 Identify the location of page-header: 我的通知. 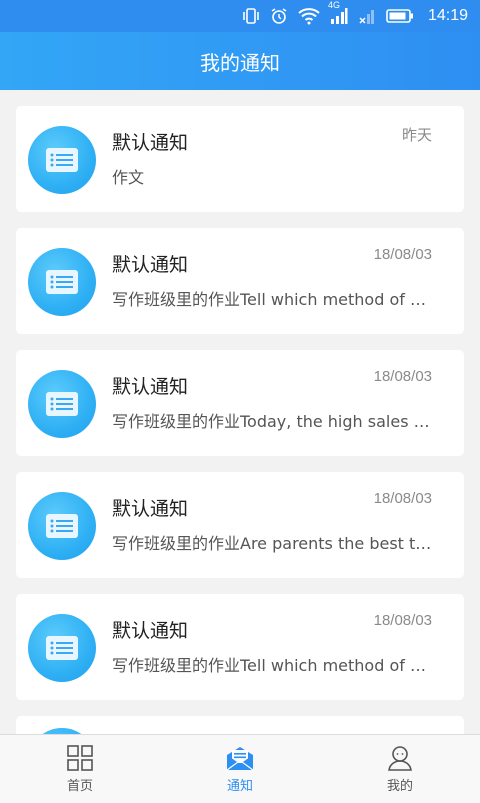
(240, 61).